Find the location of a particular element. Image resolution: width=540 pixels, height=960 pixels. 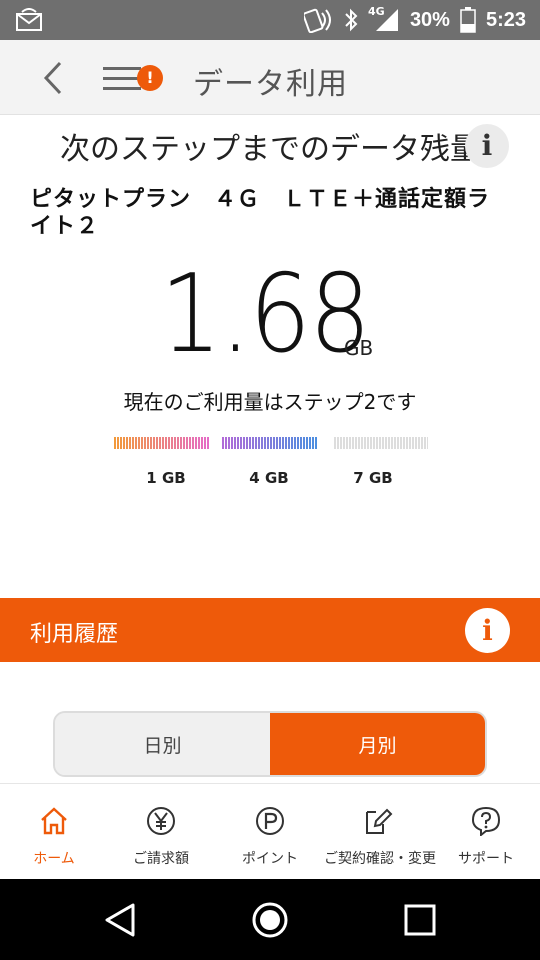

nav-support: サポート is located at coordinates (486, 832).